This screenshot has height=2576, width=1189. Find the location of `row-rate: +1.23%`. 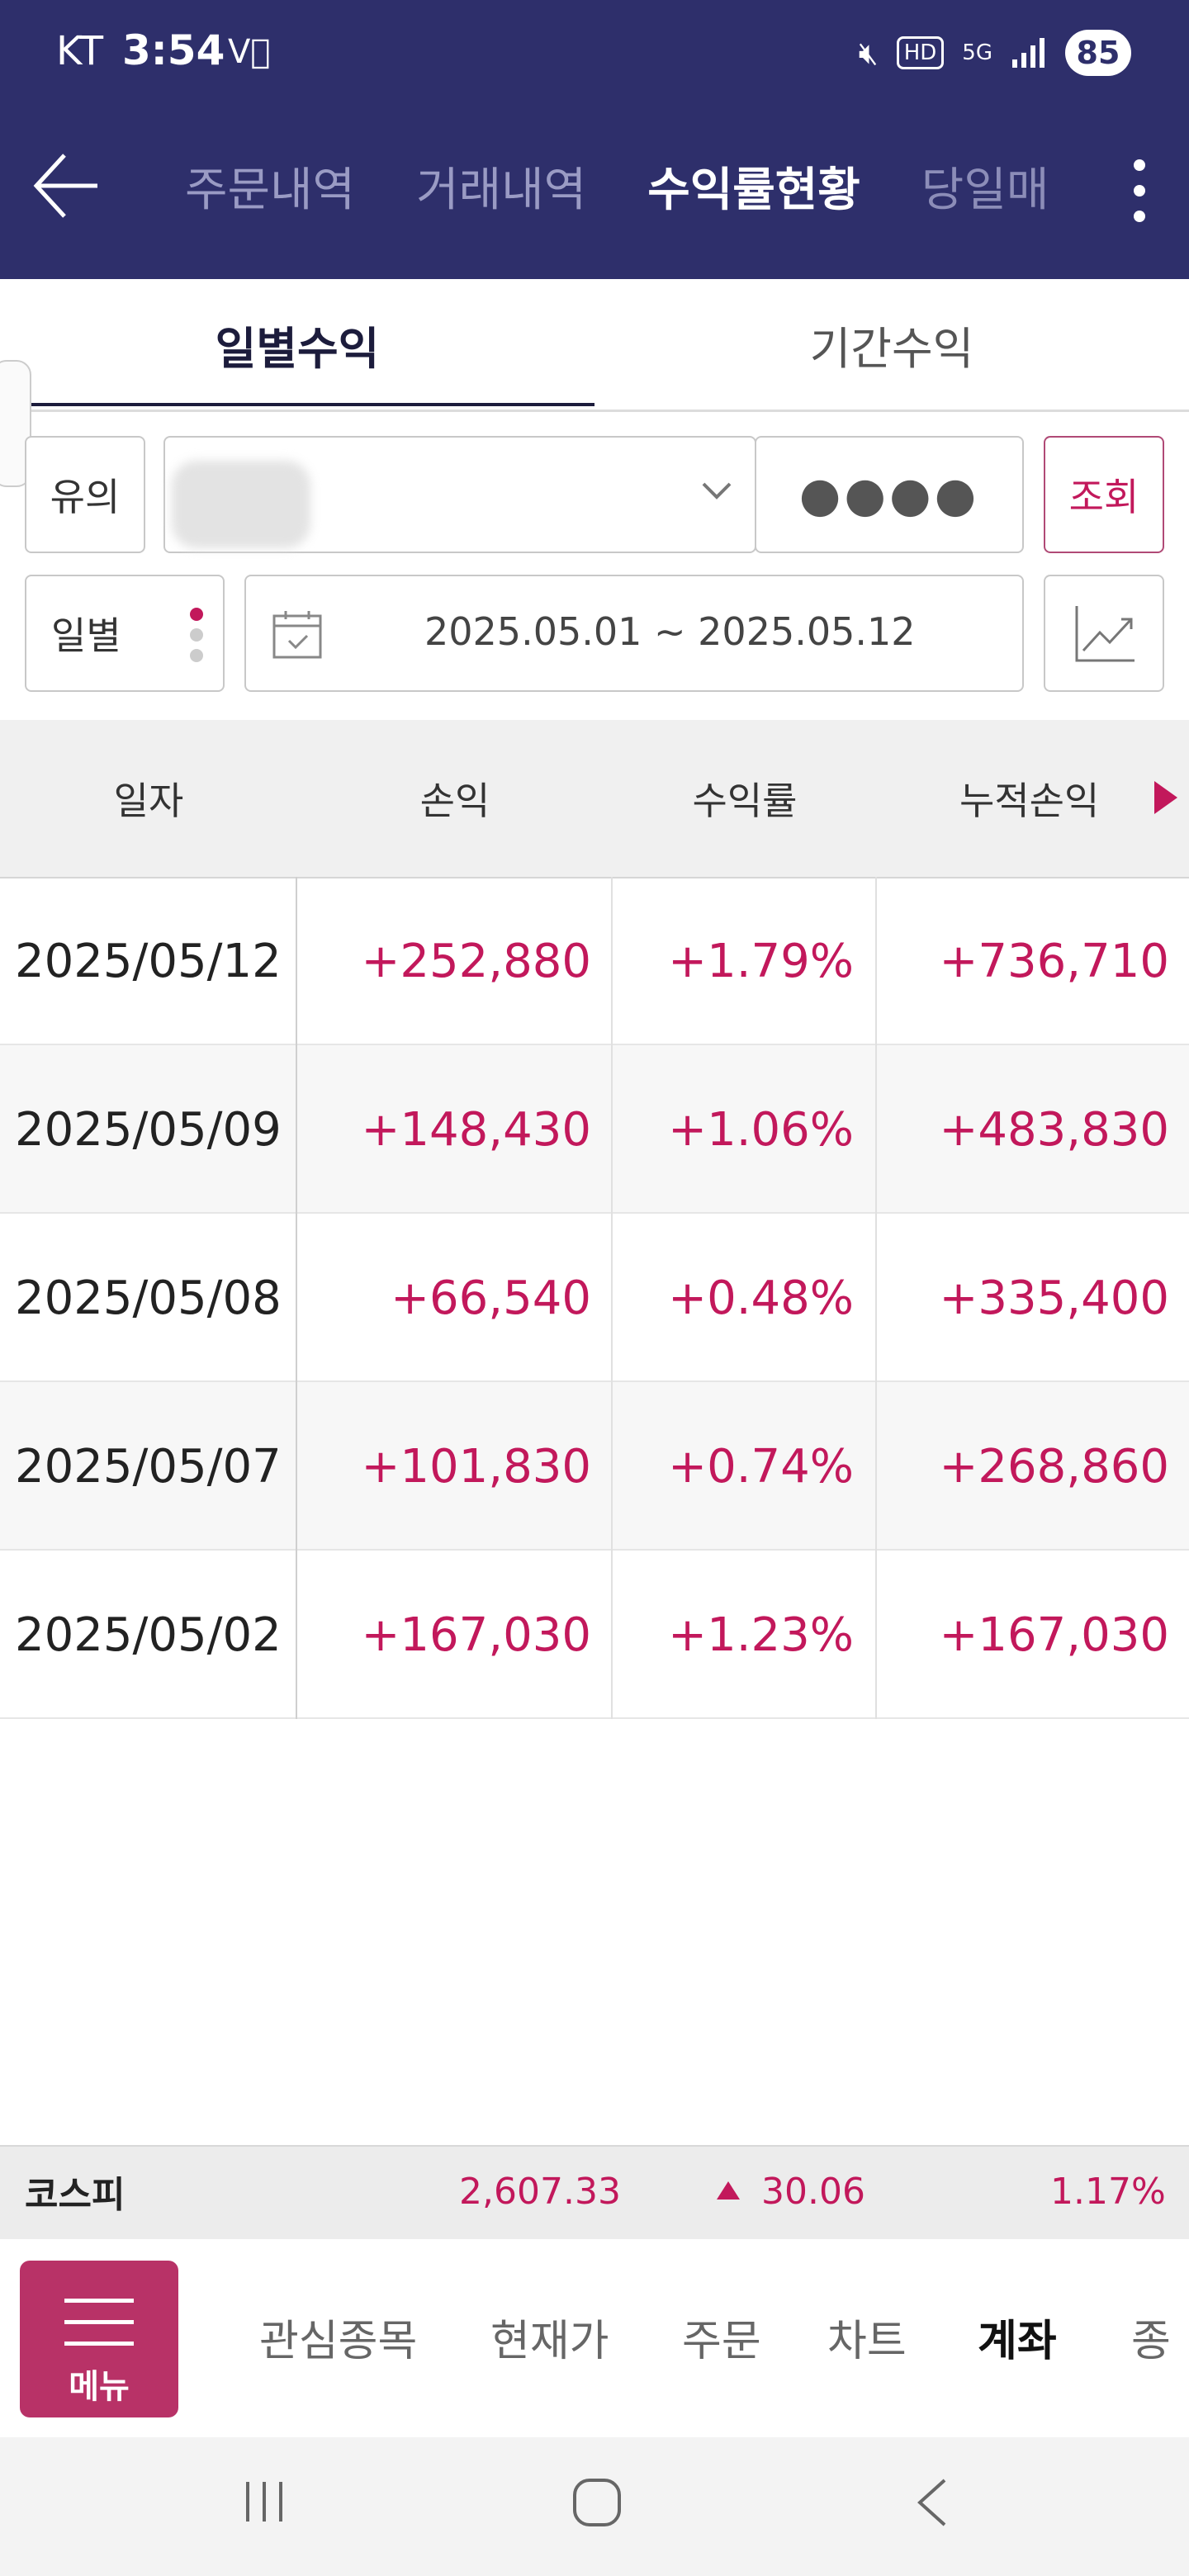

row-rate: +1.23% is located at coordinates (761, 1635).